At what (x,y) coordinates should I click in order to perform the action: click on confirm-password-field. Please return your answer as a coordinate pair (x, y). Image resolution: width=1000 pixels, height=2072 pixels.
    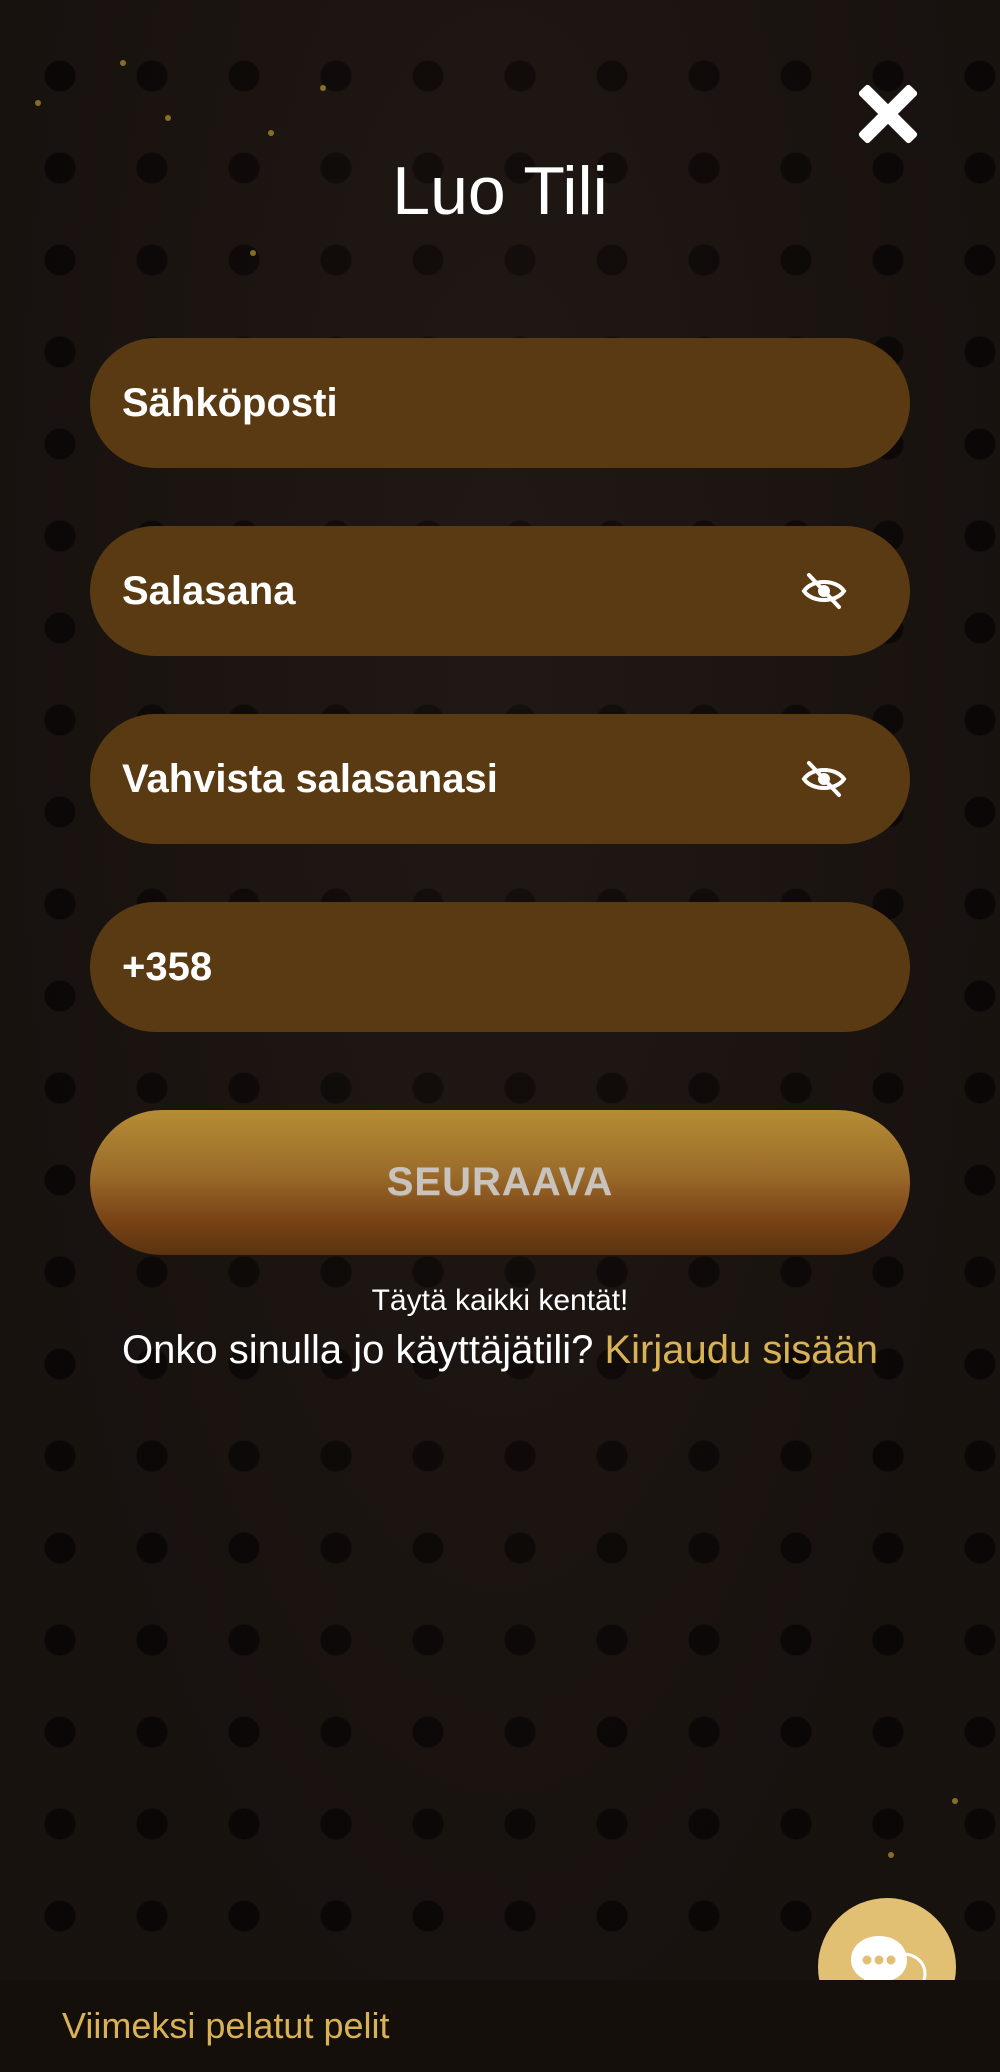
    Looking at the image, I should click on (500, 779).